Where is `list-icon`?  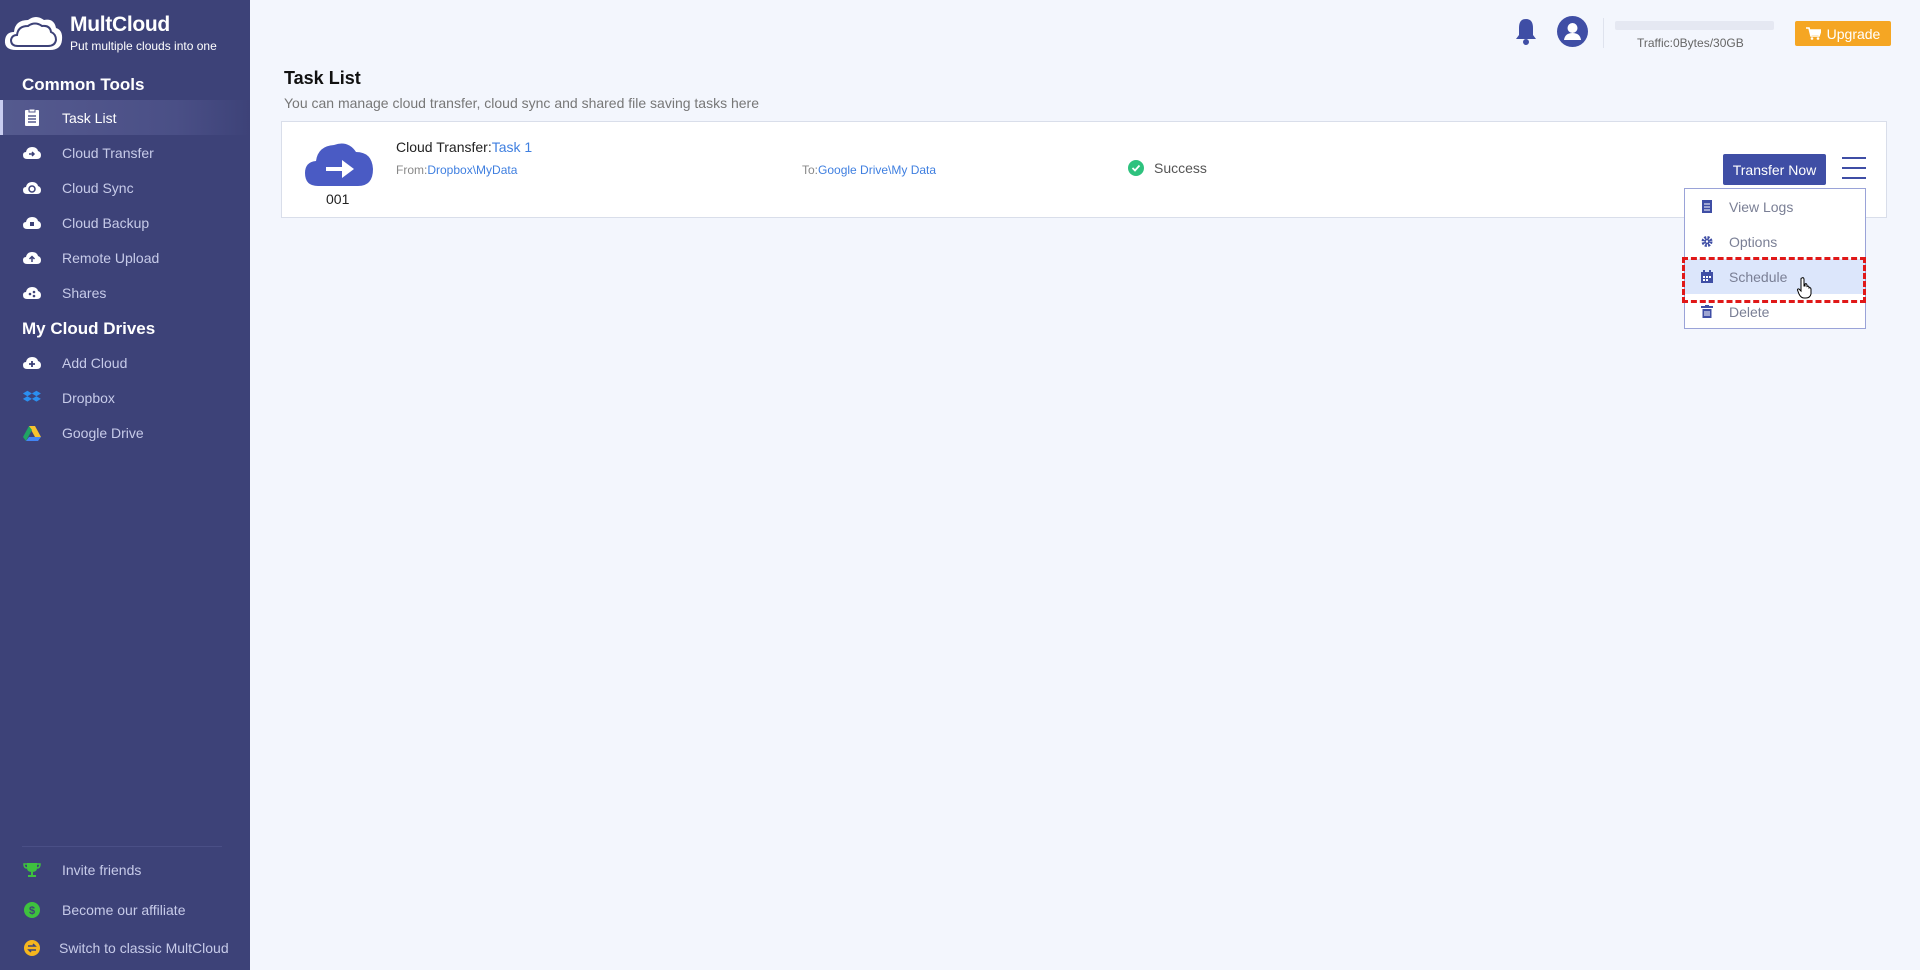 list-icon is located at coordinates (1707, 206).